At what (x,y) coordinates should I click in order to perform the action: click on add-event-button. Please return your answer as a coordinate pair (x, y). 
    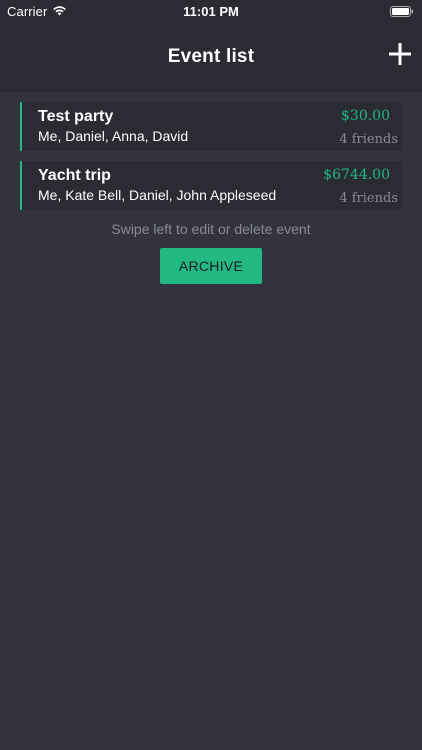
    Looking at the image, I should click on (400, 54).